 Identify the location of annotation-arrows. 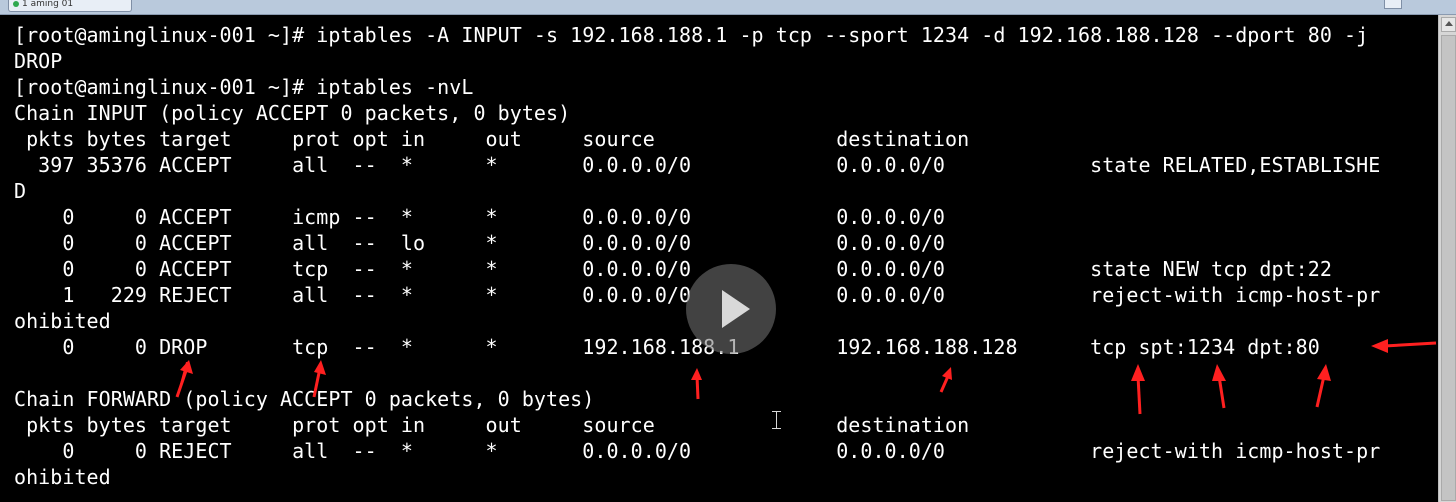
(806, 377).